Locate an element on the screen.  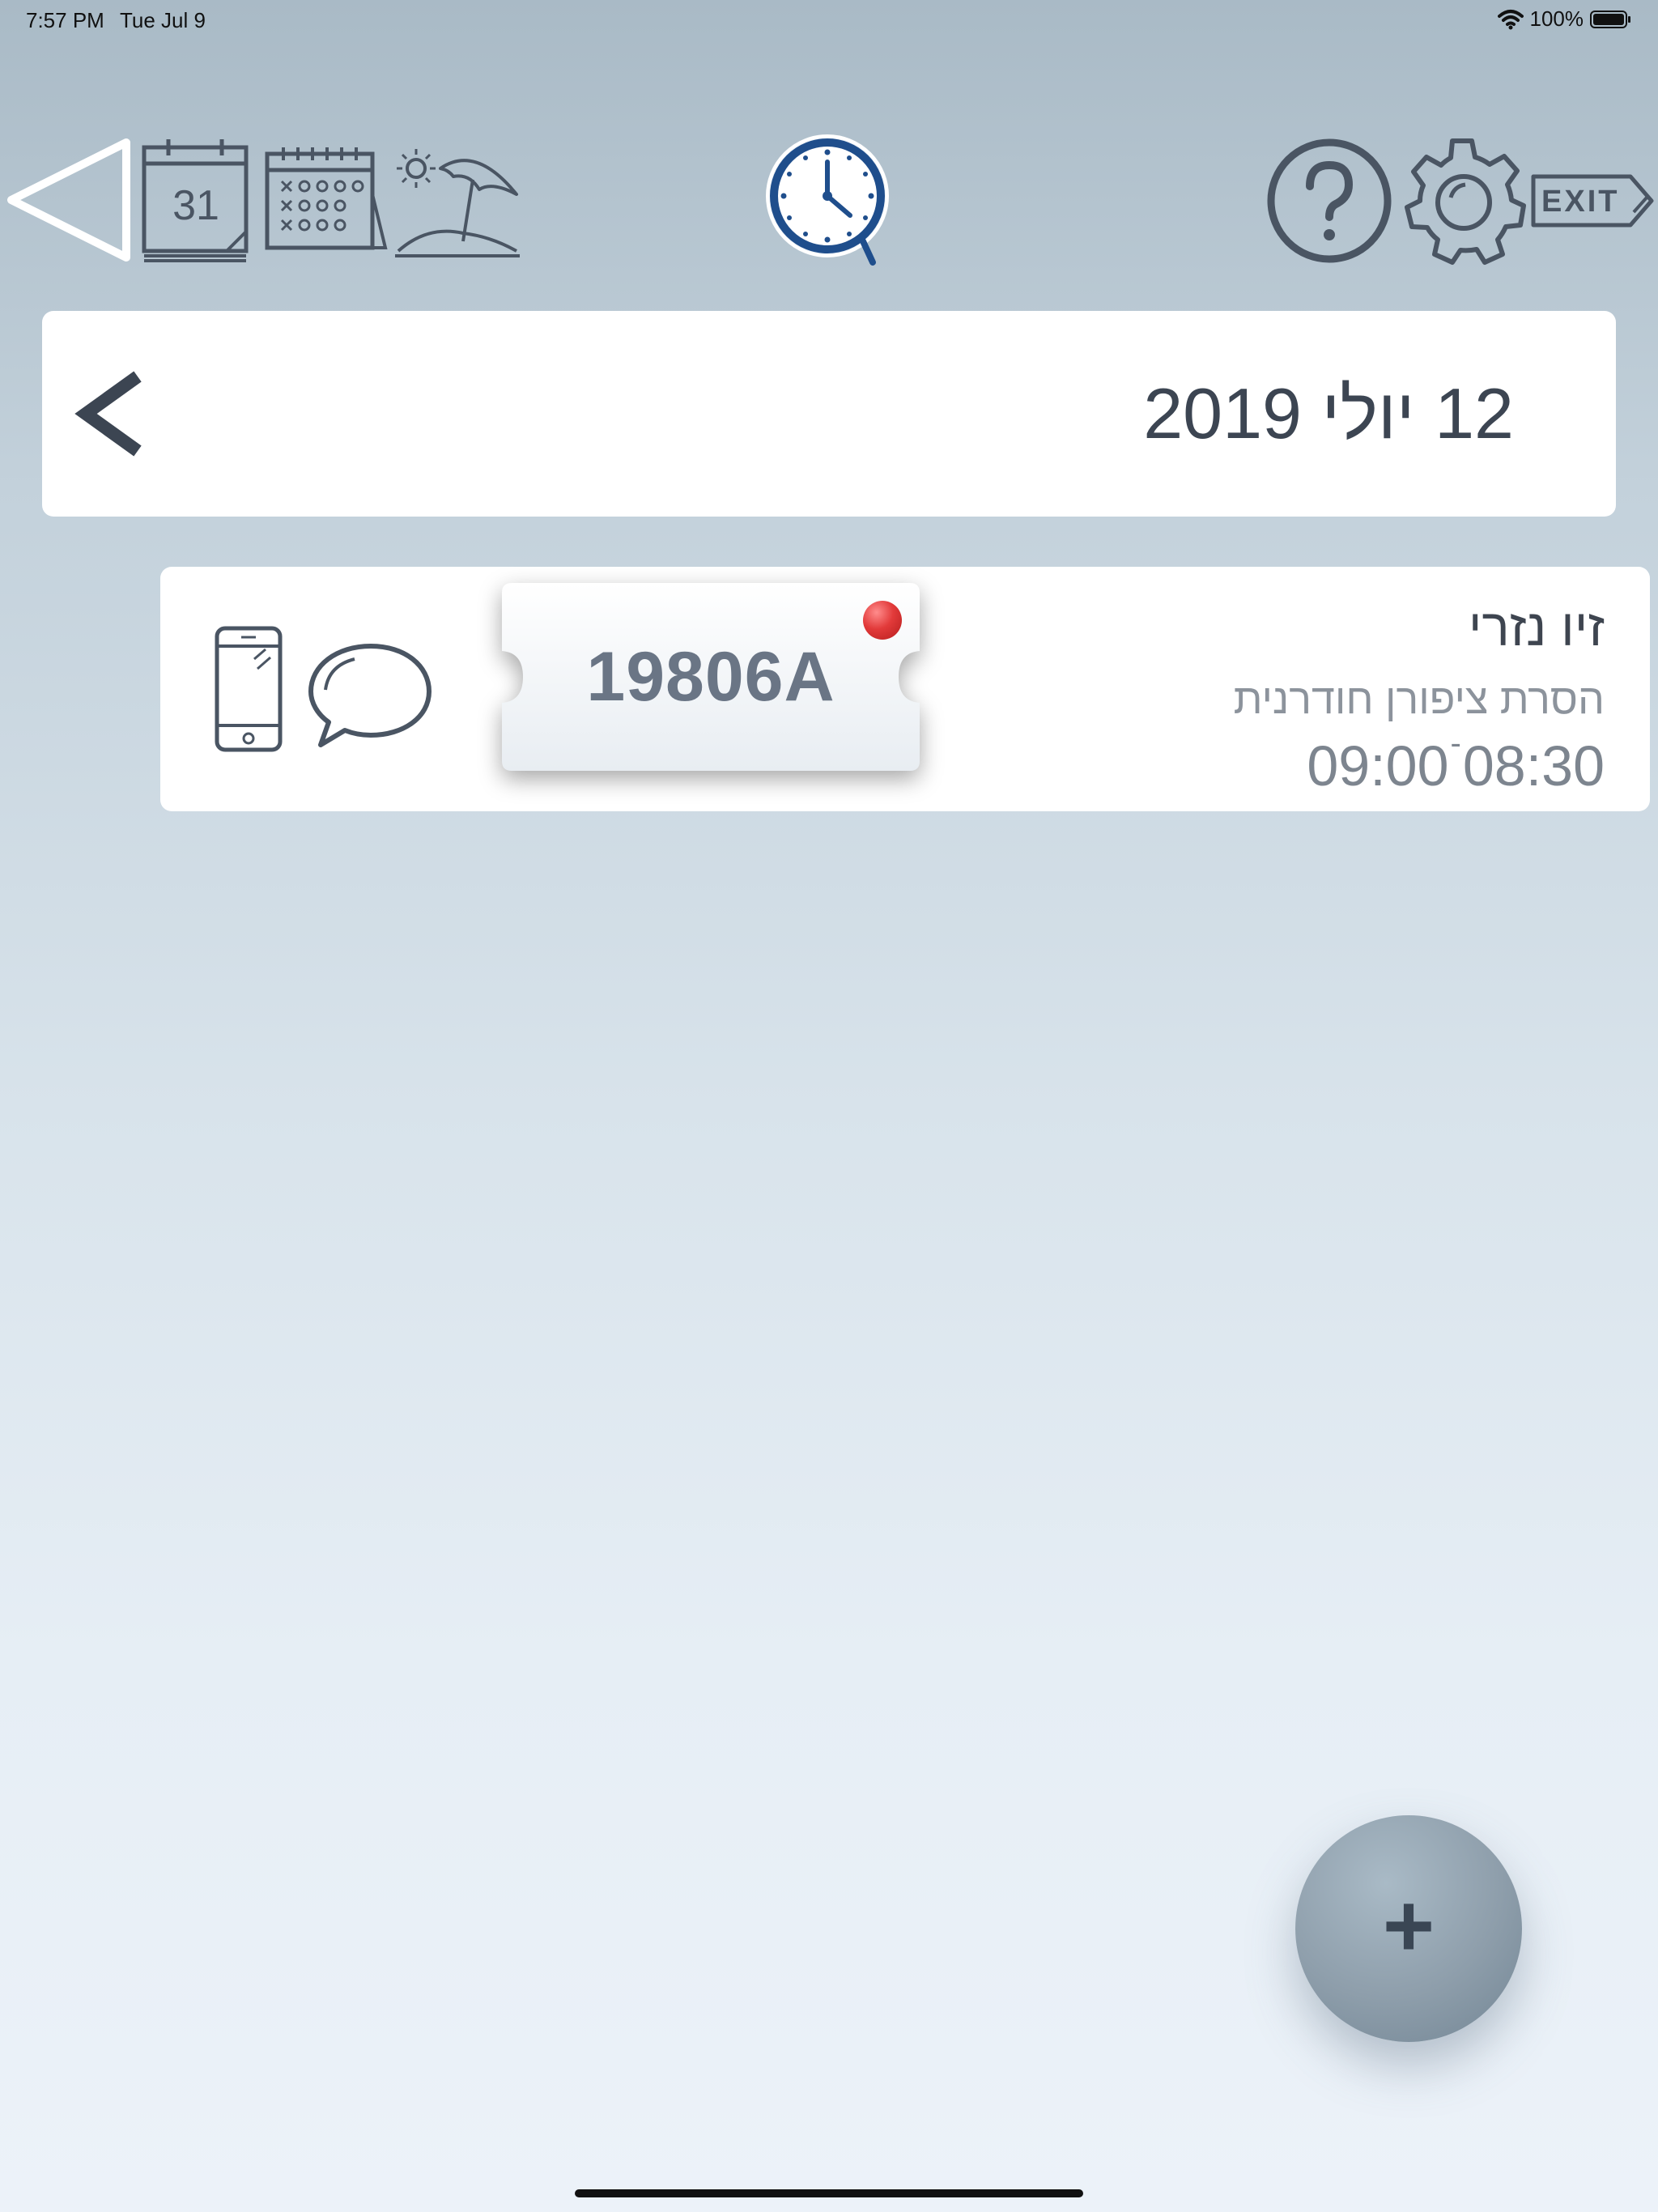
status-date: Tue Jul 9 is located at coordinates (163, 20).